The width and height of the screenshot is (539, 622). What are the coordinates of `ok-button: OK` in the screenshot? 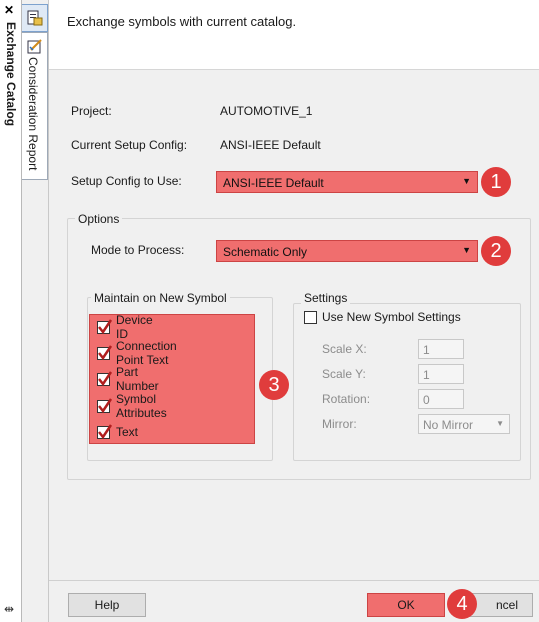 It's located at (406, 605).